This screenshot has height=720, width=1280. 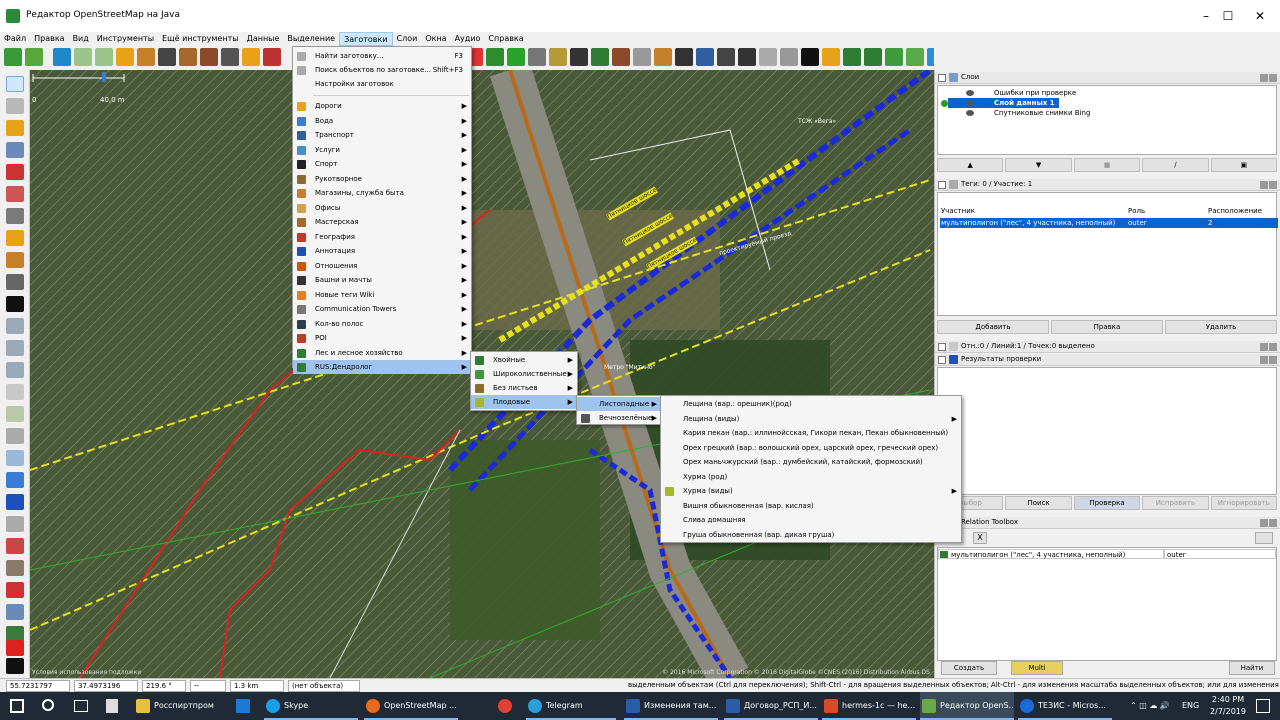 What do you see at coordinates (621, 57) in the screenshot?
I see `preset-industrial-icon` at bounding box center [621, 57].